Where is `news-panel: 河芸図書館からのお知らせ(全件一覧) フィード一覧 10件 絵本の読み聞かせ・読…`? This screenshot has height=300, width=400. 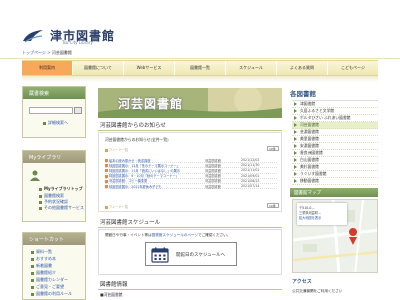
news-panel: 河芸図書館からのお知らせ(全件一覧) フィード一覧 10件 絵本の読み聞かせ・読… is located at coordinates (190, 172).